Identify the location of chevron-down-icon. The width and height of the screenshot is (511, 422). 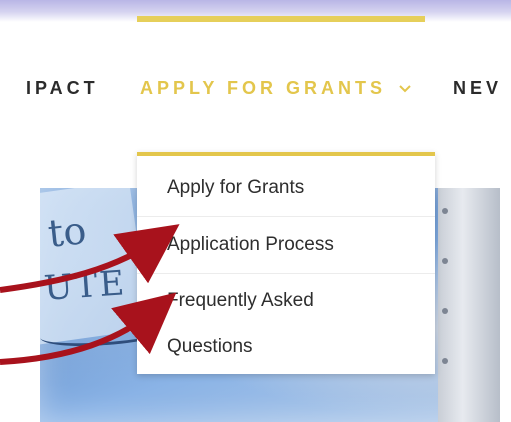
(405, 88).